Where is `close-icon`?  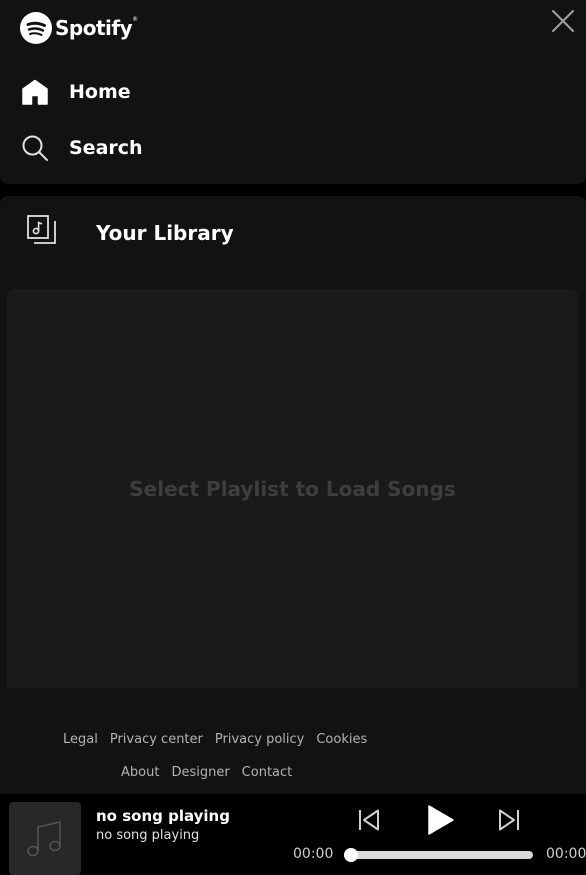 close-icon is located at coordinates (563, 21).